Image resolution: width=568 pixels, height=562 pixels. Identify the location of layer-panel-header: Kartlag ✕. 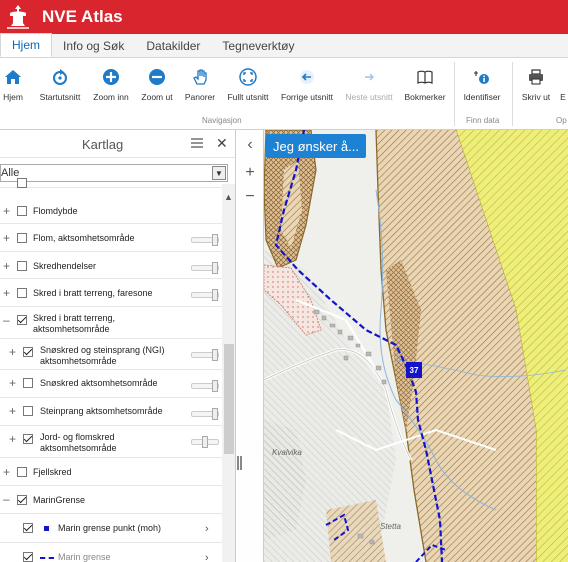
(117, 144).